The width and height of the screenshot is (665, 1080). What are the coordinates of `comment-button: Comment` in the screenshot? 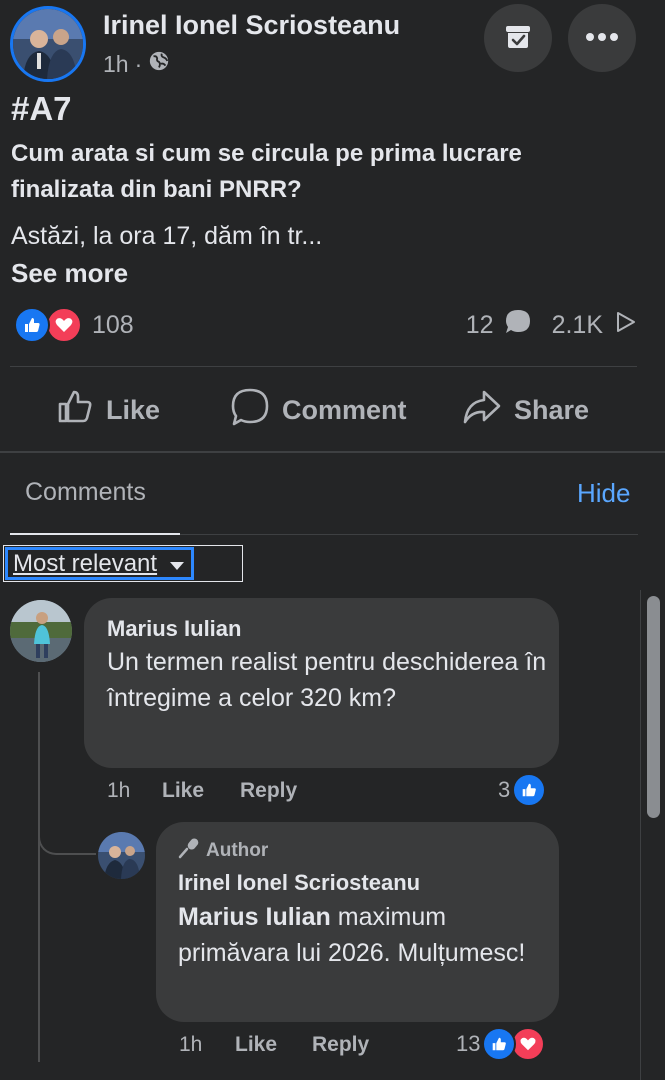 It's located at (318, 410).